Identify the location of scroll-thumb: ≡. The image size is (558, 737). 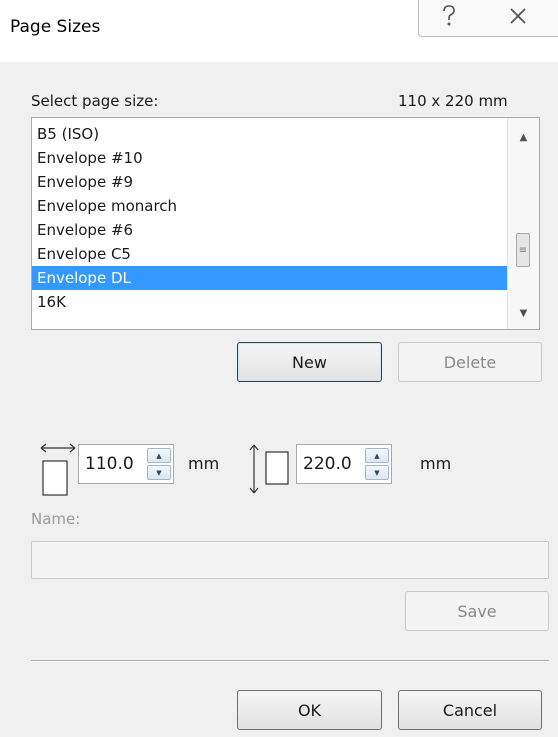
(523, 250).